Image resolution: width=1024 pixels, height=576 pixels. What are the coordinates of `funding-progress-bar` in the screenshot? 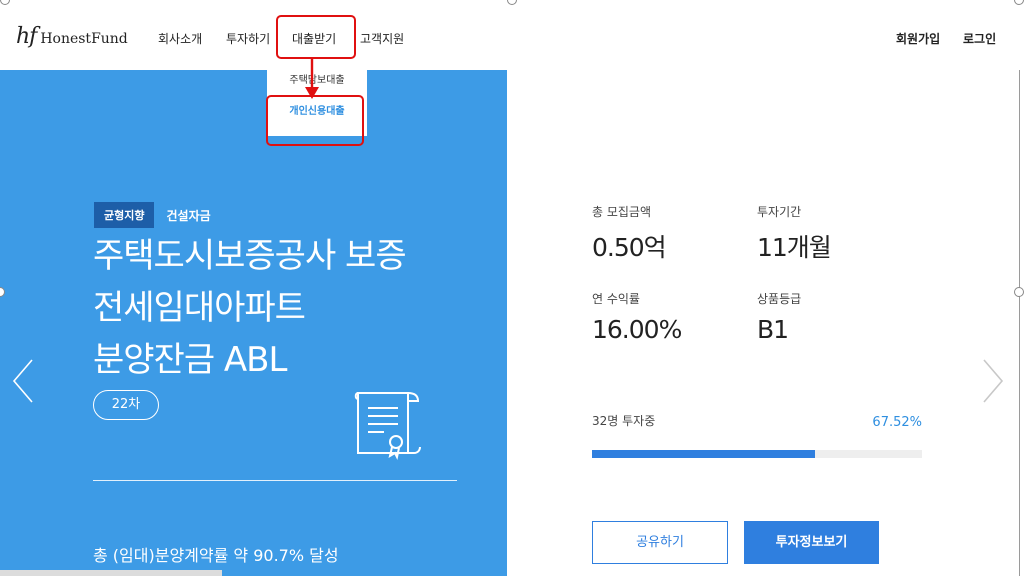 It's located at (757, 454).